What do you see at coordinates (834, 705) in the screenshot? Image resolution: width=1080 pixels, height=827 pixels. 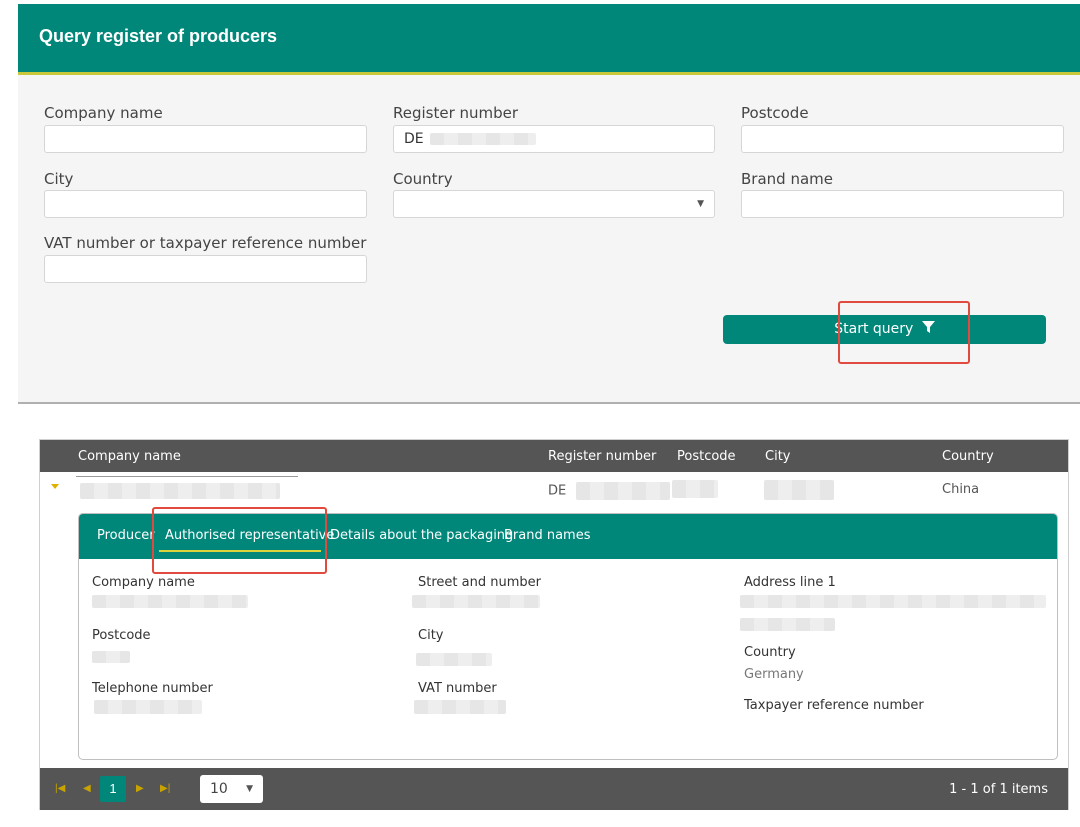 I see `detail-taxpayer-label: Taxpayer reference number` at bounding box center [834, 705].